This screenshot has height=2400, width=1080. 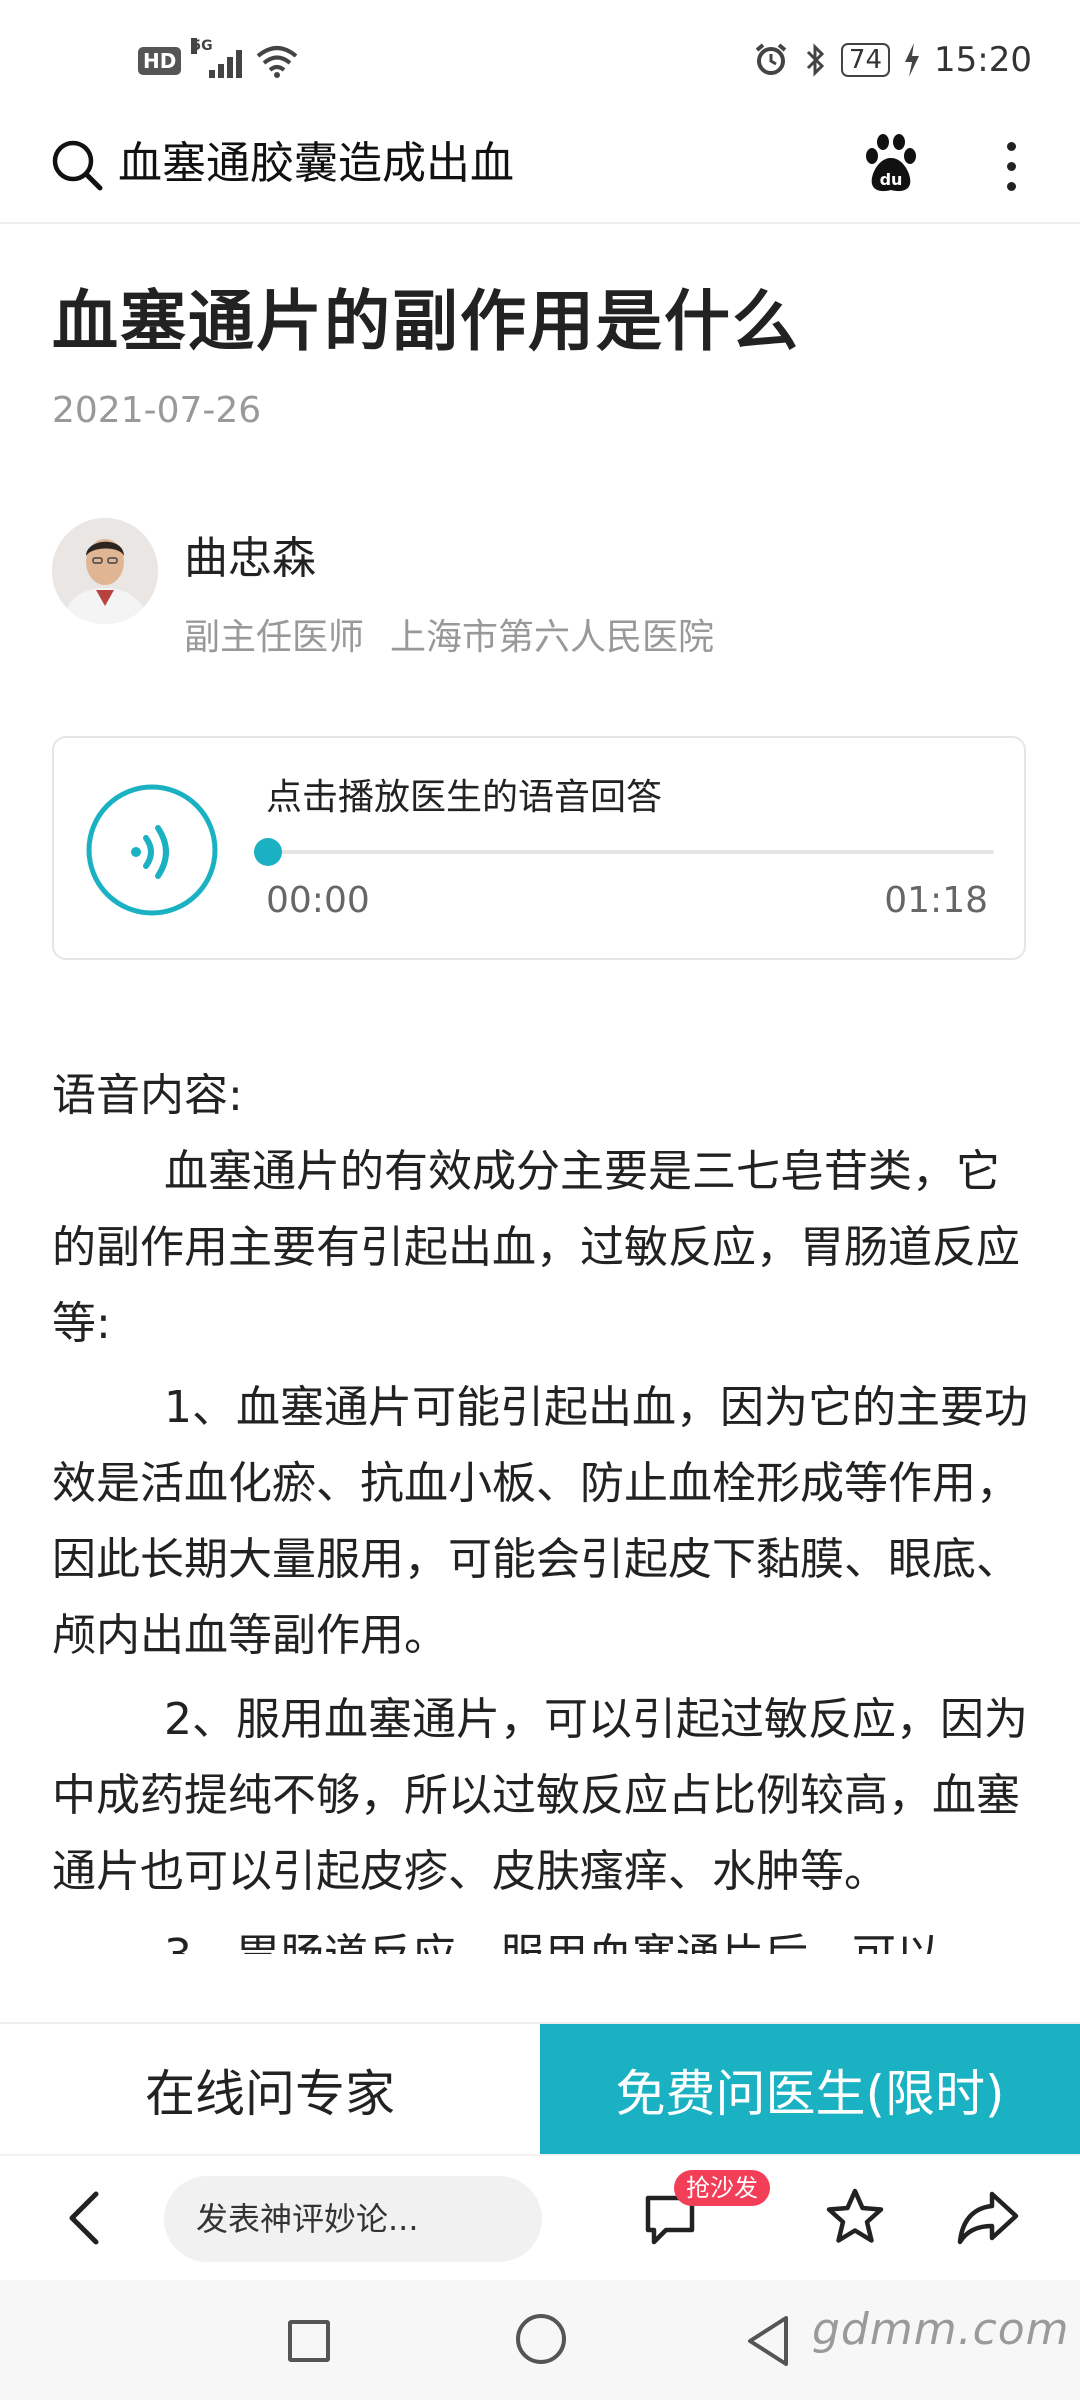 I want to click on status-right: 74 15:20, so click(x=892, y=60).